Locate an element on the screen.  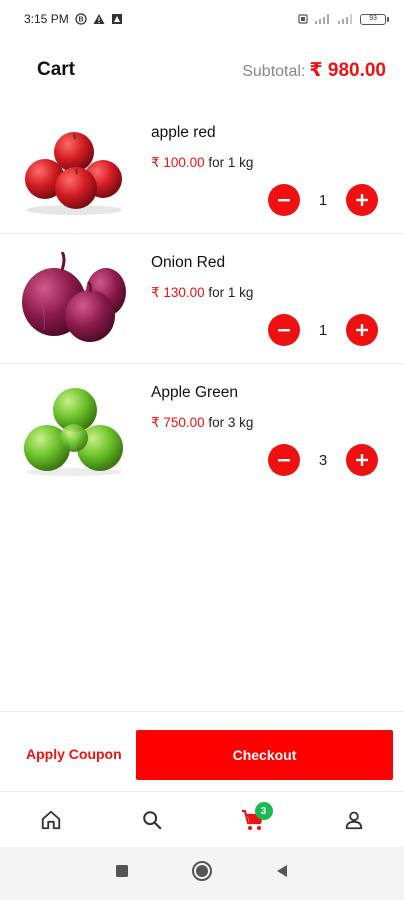
back-button is located at coordinates (282, 873).